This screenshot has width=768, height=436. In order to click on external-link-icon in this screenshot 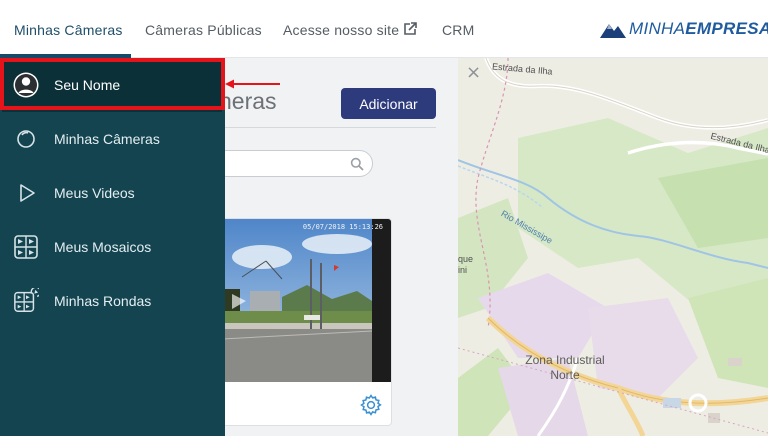, I will do `click(410, 29)`.